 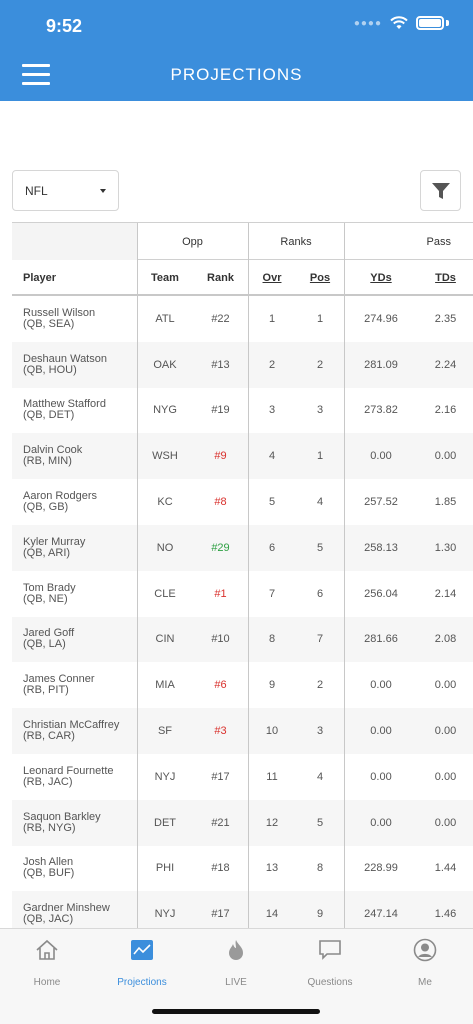 What do you see at coordinates (45, 598) in the screenshot?
I see `player-position-team: (QB, NE)` at bounding box center [45, 598].